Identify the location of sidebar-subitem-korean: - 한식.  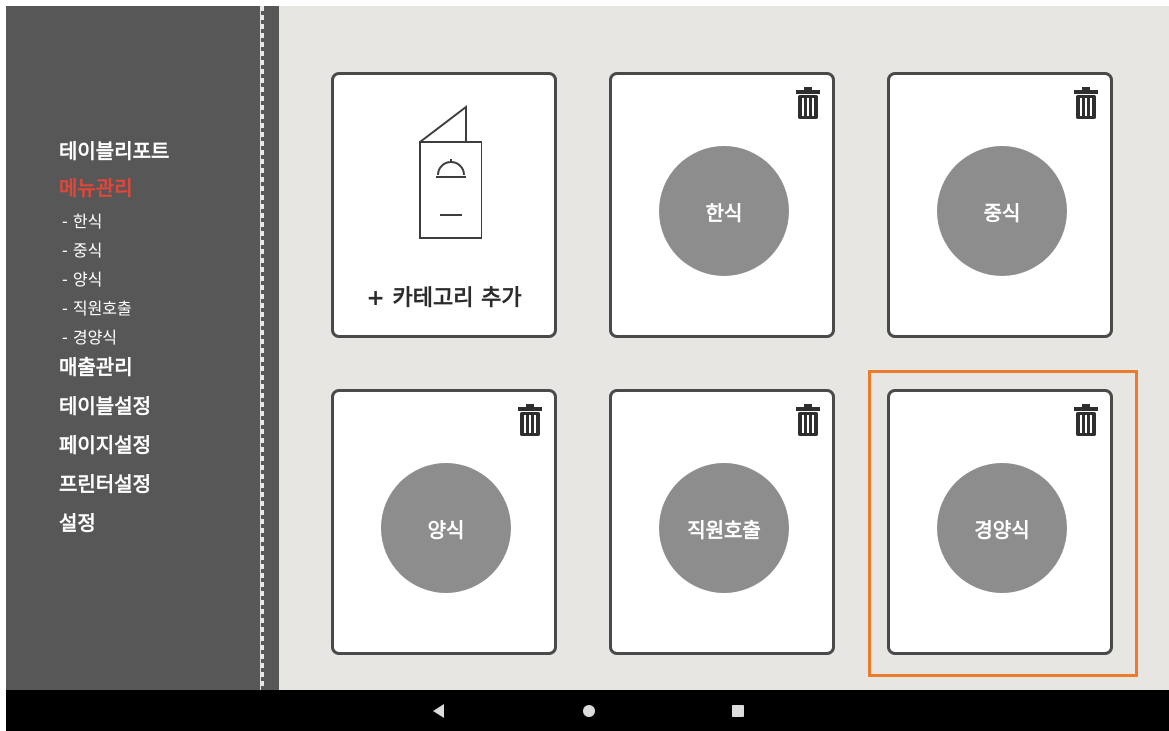
(114, 221).